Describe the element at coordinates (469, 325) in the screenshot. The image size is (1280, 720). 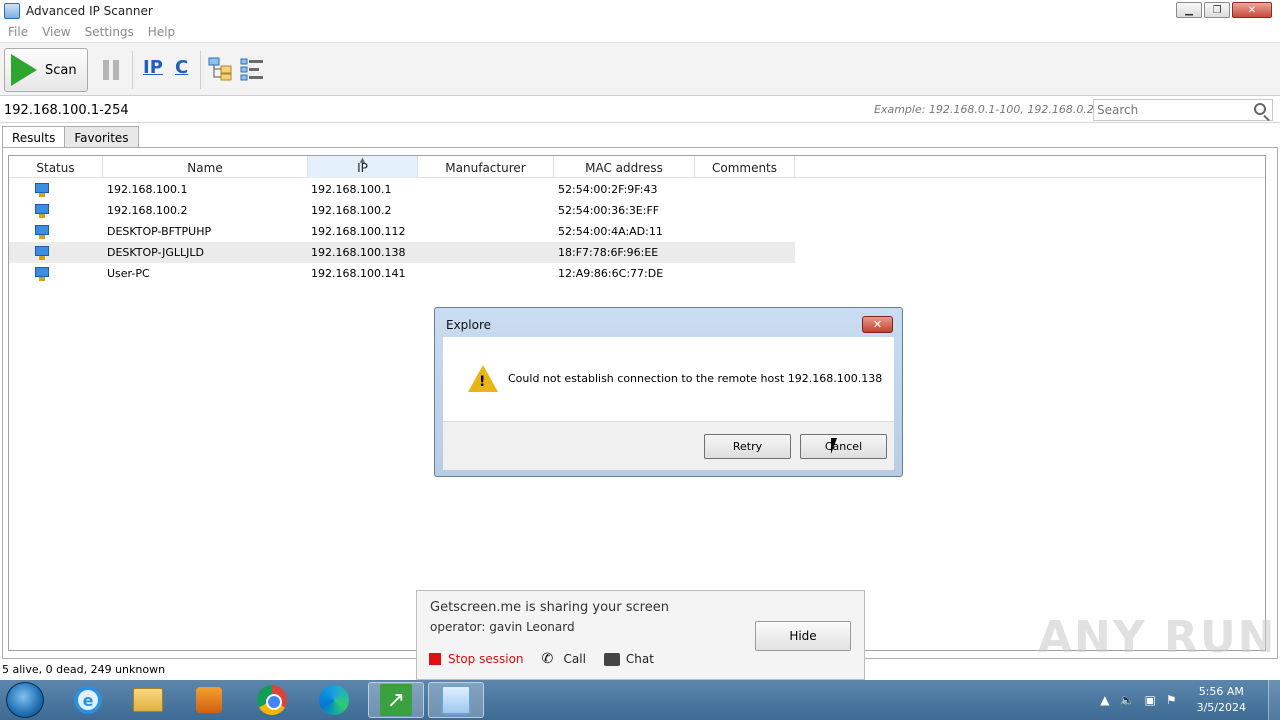
I see `dialog-title: Explore` at that location.